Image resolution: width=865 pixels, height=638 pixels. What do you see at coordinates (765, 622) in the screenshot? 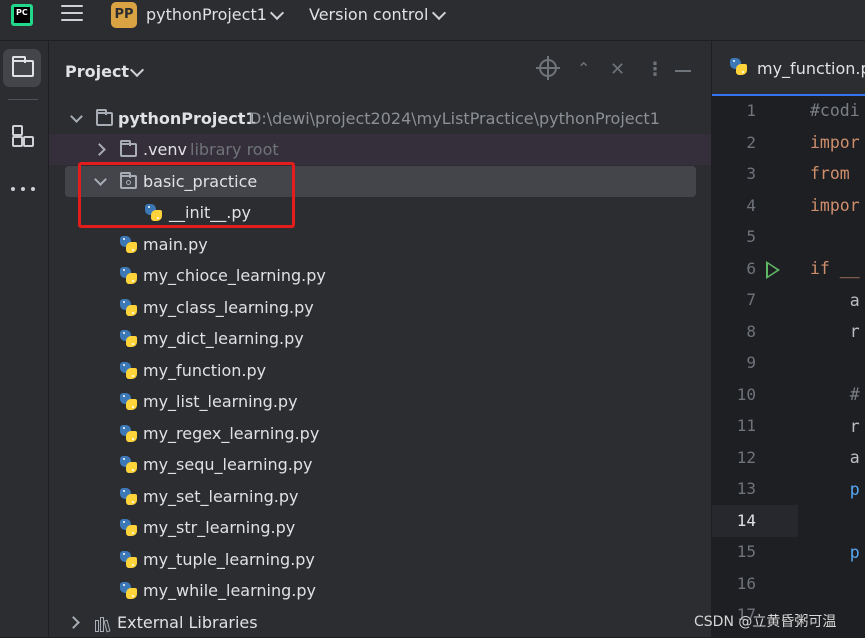
I see `watermark: CSDN @立黄昏粥可温` at bounding box center [765, 622].